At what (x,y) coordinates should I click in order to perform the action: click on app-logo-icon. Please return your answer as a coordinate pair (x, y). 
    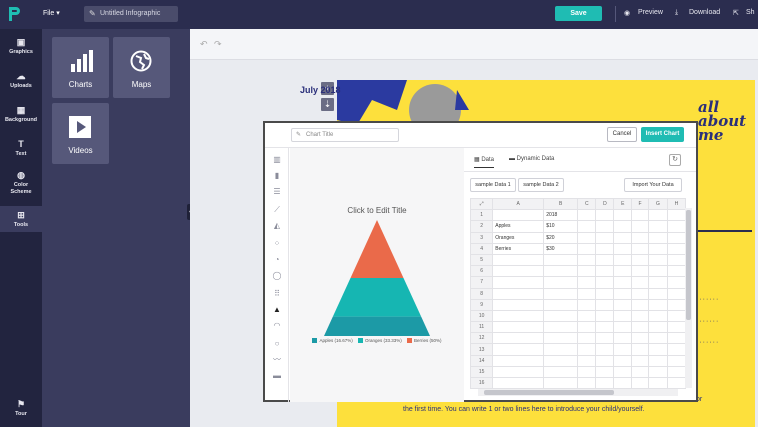
    Looking at the image, I should click on (14, 14).